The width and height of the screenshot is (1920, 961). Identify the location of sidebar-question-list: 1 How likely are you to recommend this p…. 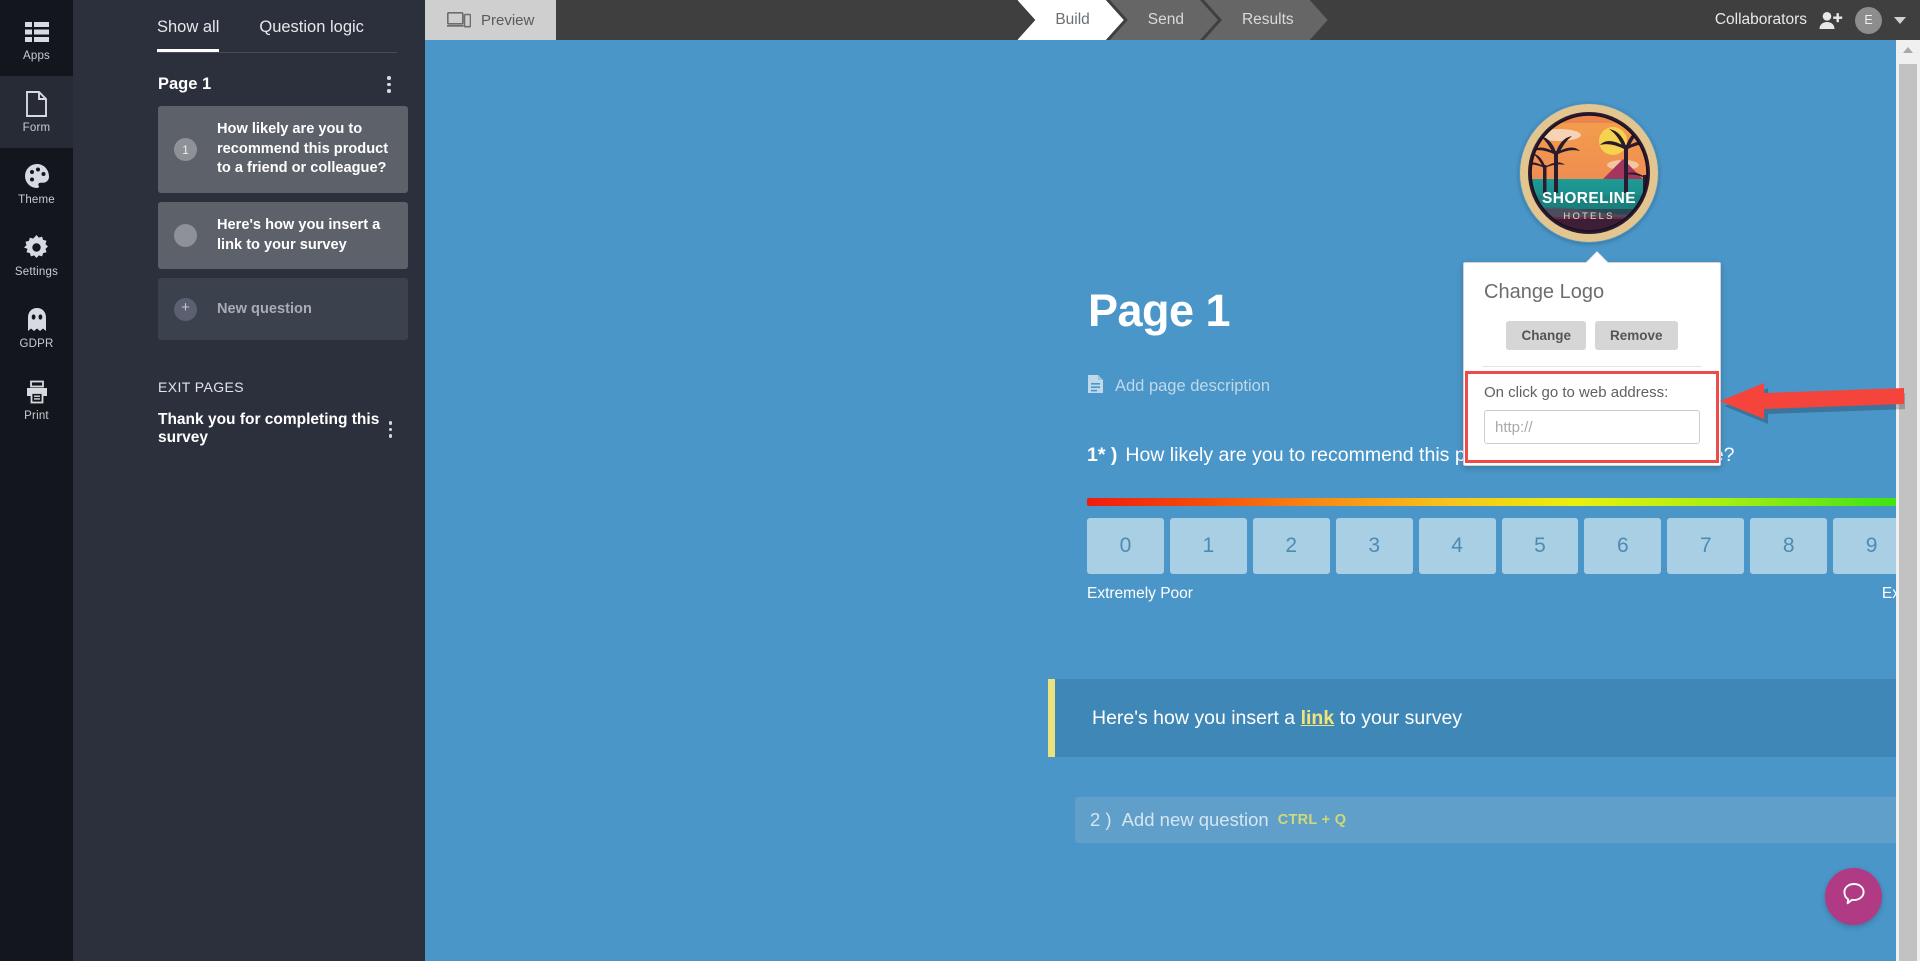
(249, 227).